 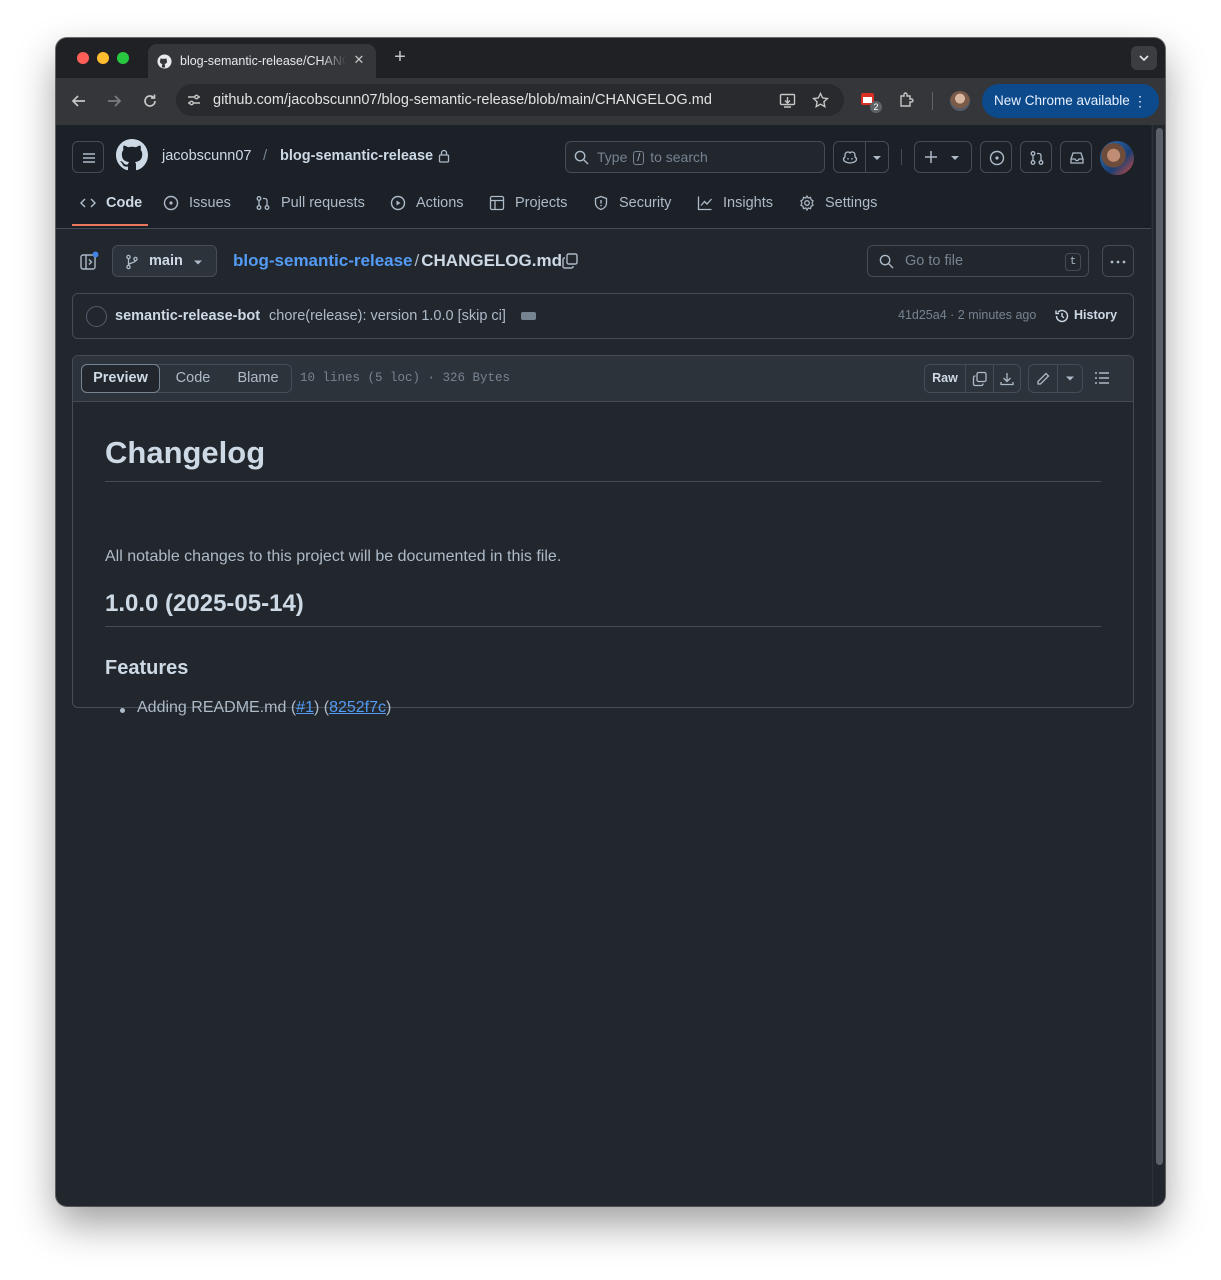 I want to click on tab-search-button, so click(x=1144, y=58).